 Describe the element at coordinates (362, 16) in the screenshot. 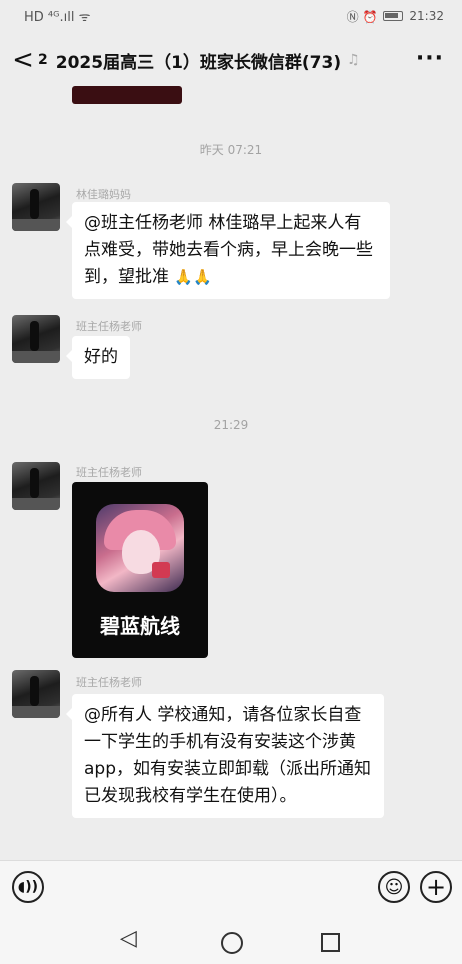

I see `alarm-icon: Ⓝ ⏰` at that location.